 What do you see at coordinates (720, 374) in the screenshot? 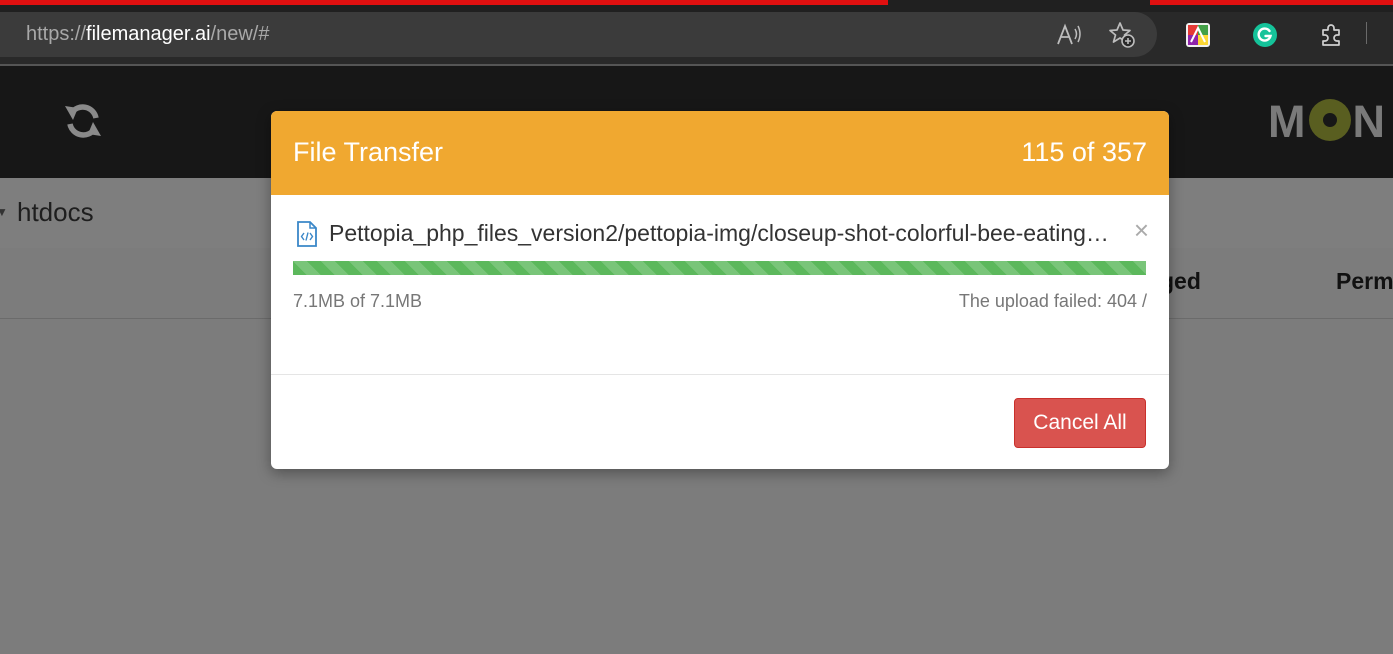
I see `modal-divider` at bounding box center [720, 374].